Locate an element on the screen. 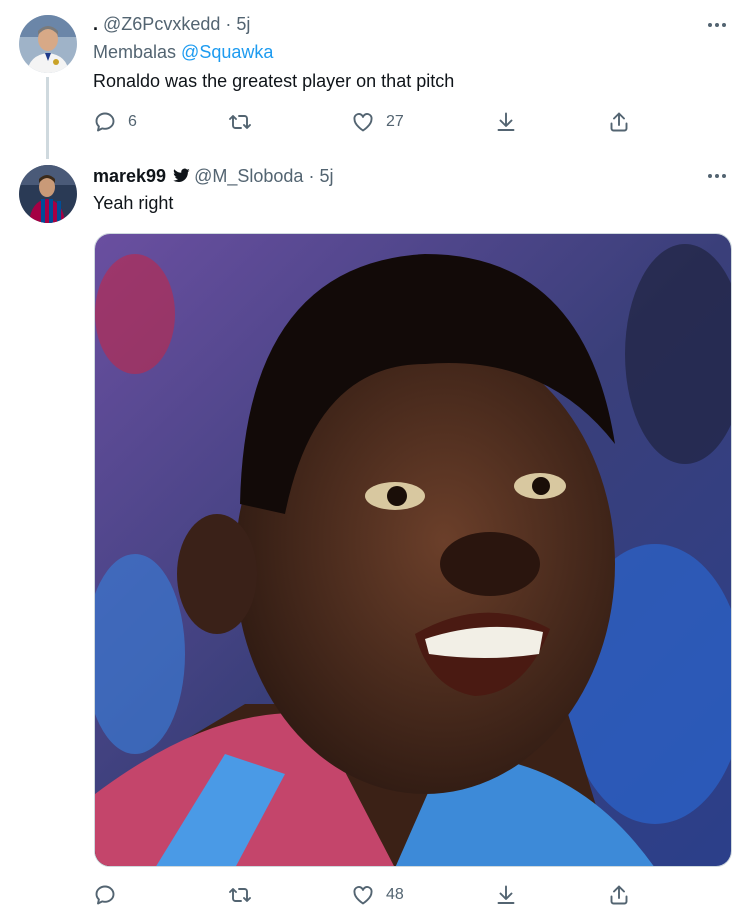 This screenshot has width=750, height=913. mention-link: @Squawka is located at coordinates (227, 52).